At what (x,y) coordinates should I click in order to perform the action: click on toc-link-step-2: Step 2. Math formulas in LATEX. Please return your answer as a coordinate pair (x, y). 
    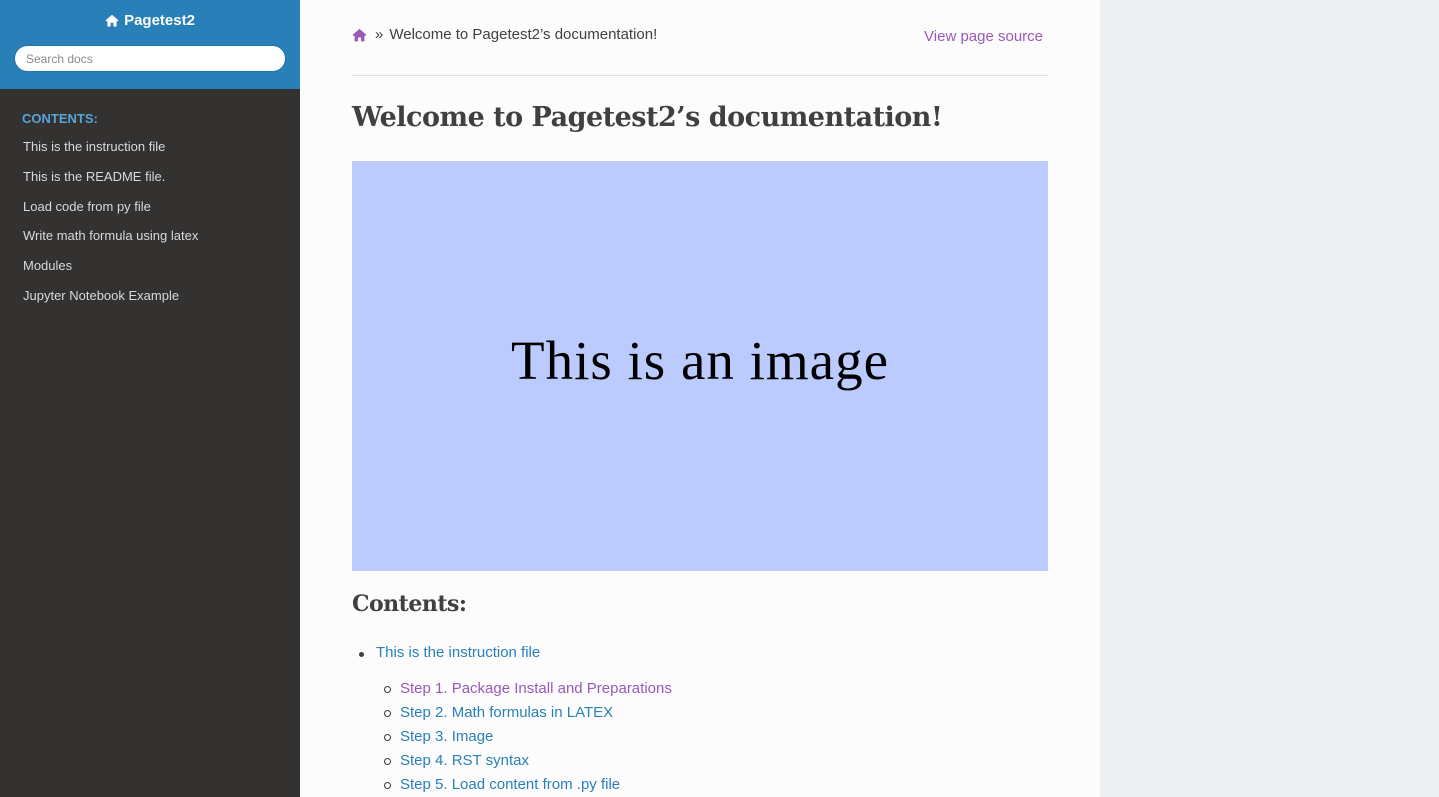
    Looking at the image, I should click on (506, 712).